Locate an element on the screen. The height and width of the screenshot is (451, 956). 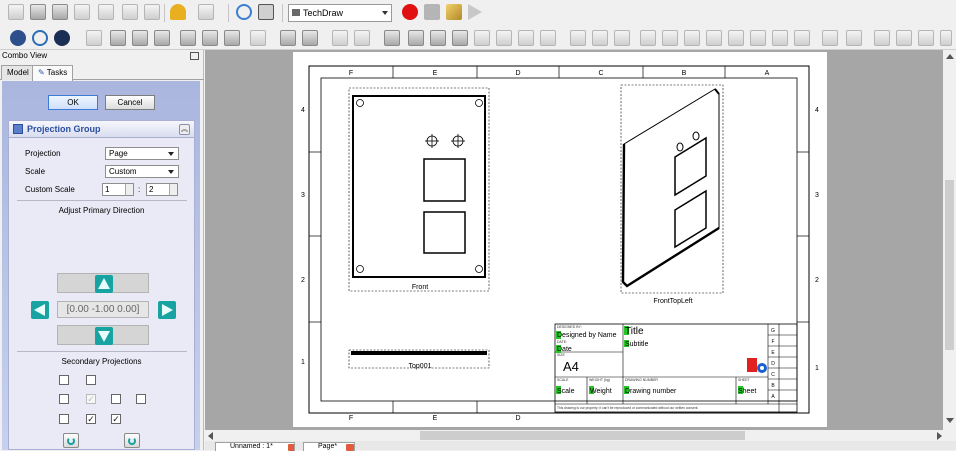
projection-group-header: Projection Group ︽ is located at coordinates (101, 129).